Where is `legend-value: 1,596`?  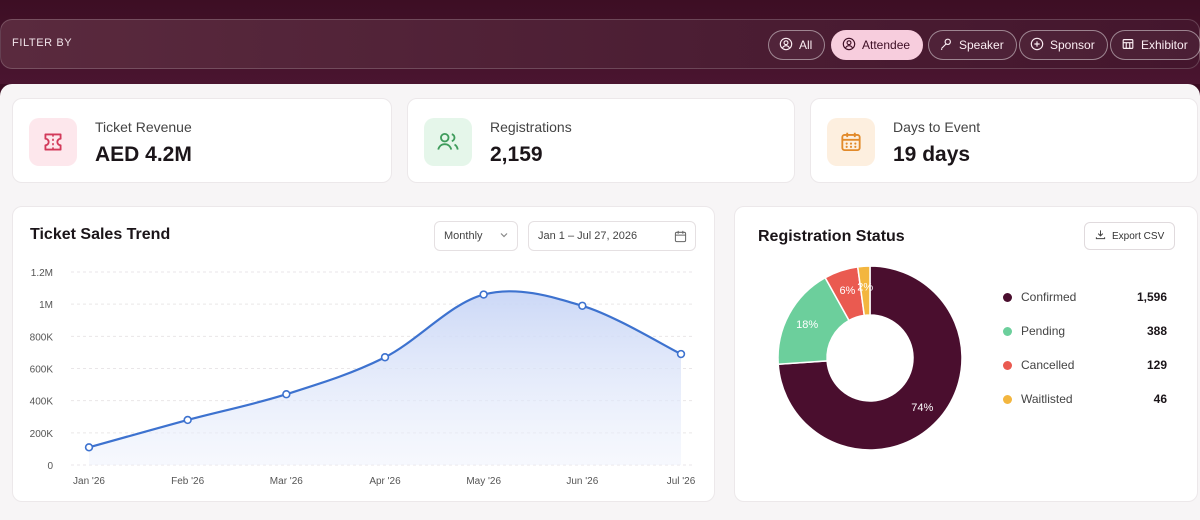 legend-value: 1,596 is located at coordinates (1151, 297).